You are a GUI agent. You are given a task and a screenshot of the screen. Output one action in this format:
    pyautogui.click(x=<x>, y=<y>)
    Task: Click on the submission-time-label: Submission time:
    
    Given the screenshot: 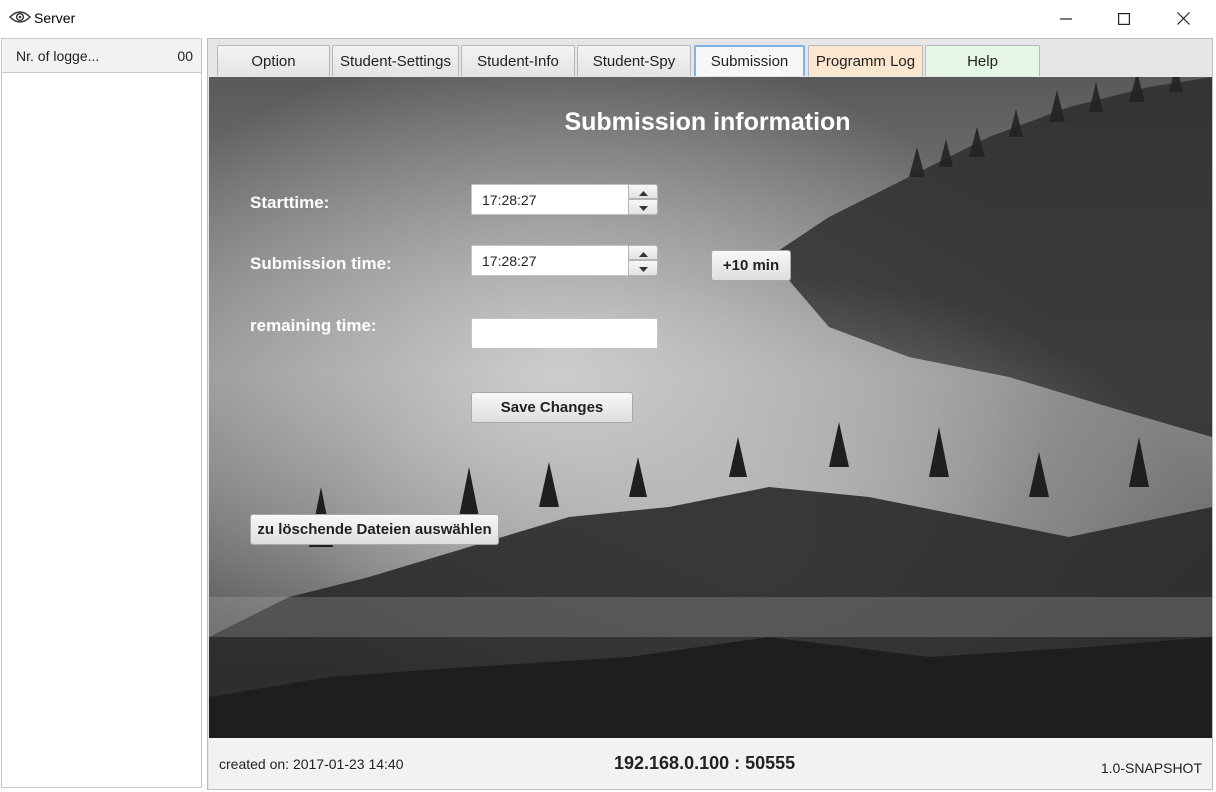 What is the action you would take?
    pyautogui.click(x=321, y=263)
    